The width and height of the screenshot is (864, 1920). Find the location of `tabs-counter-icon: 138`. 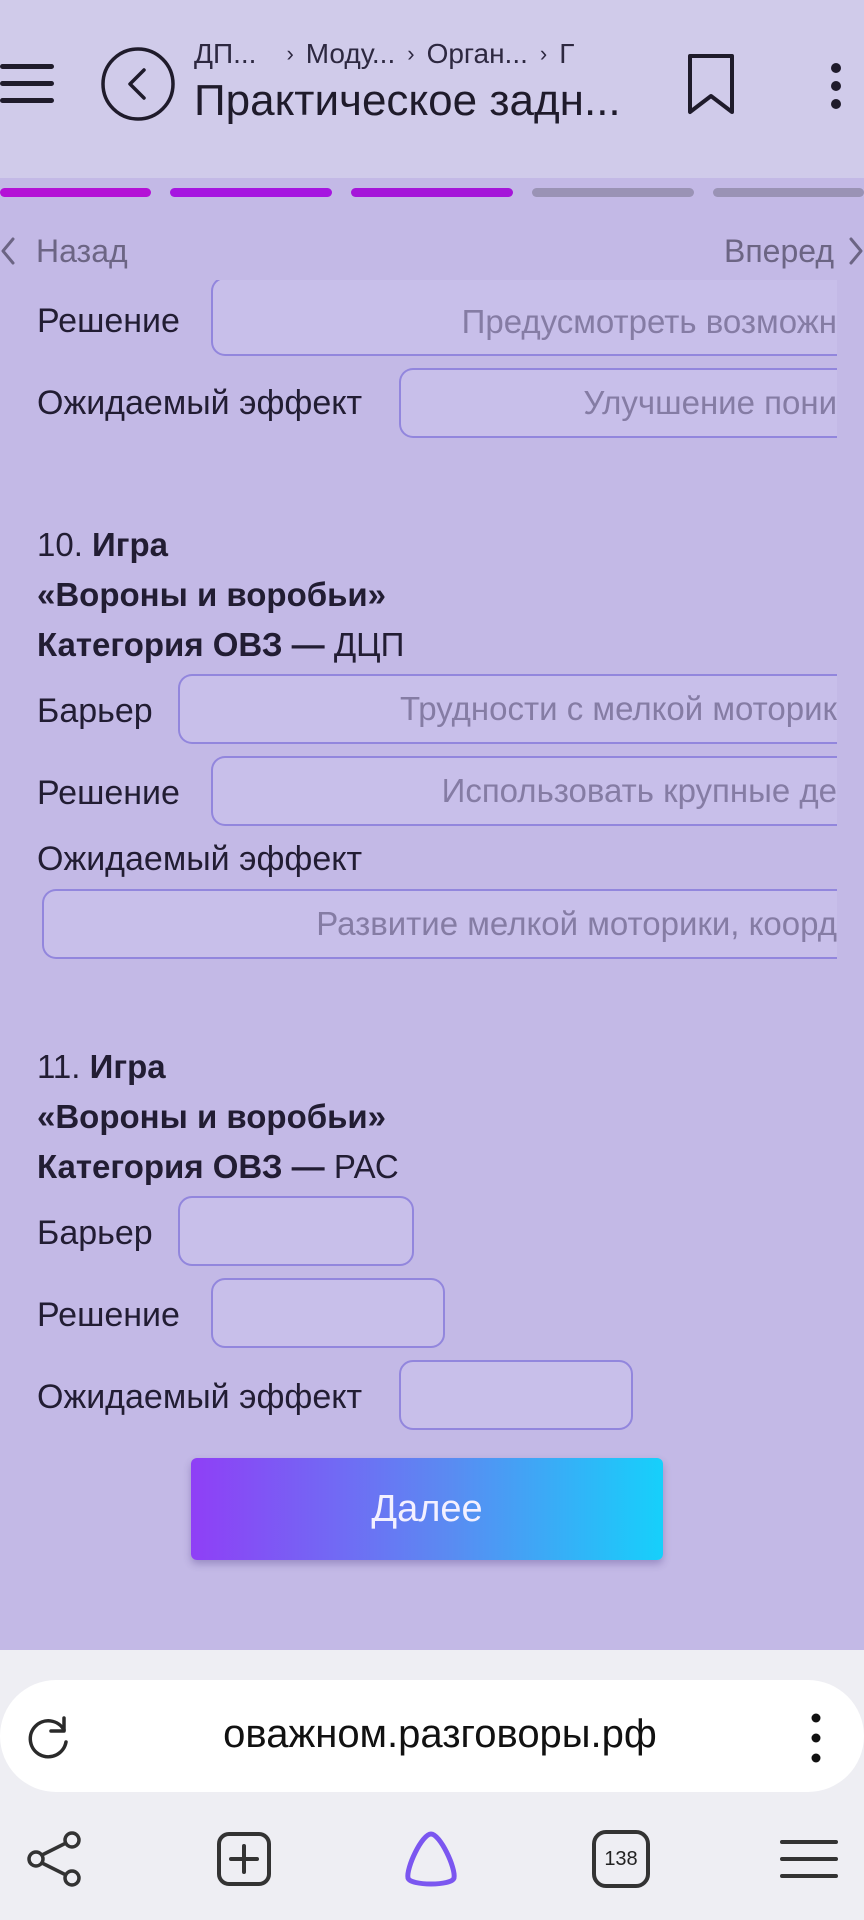

tabs-counter-icon: 138 is located at coordinates (621, 1859).